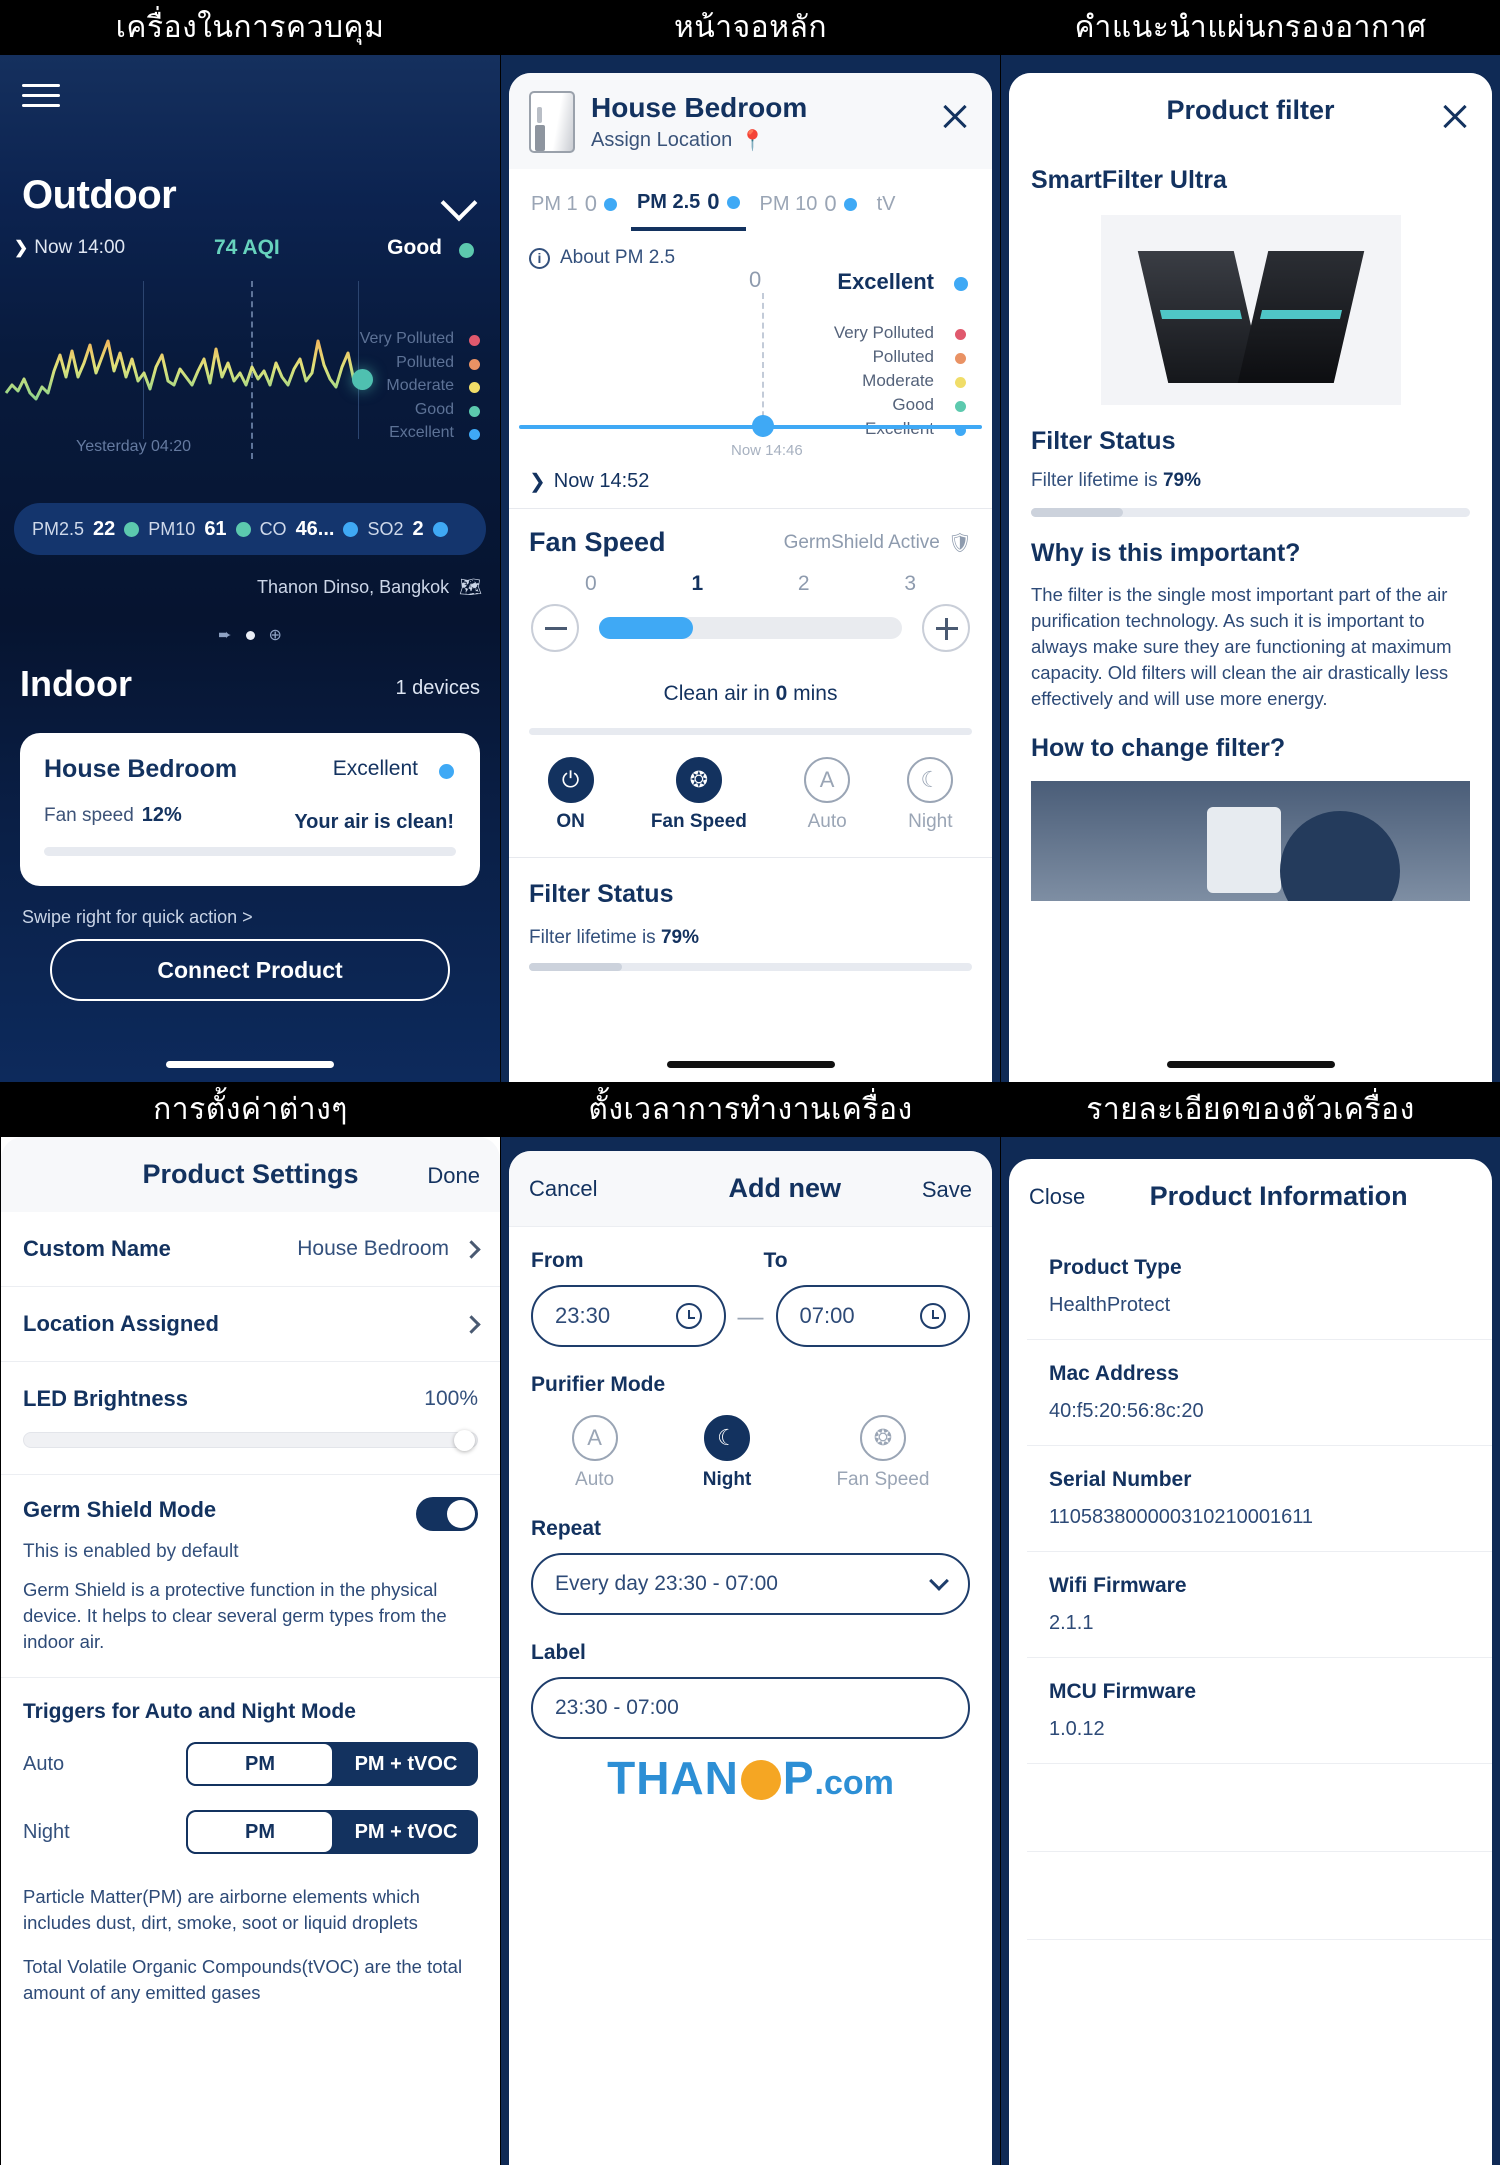  I want to click on custom-name-label: Custom Name, so click(97, 1248).